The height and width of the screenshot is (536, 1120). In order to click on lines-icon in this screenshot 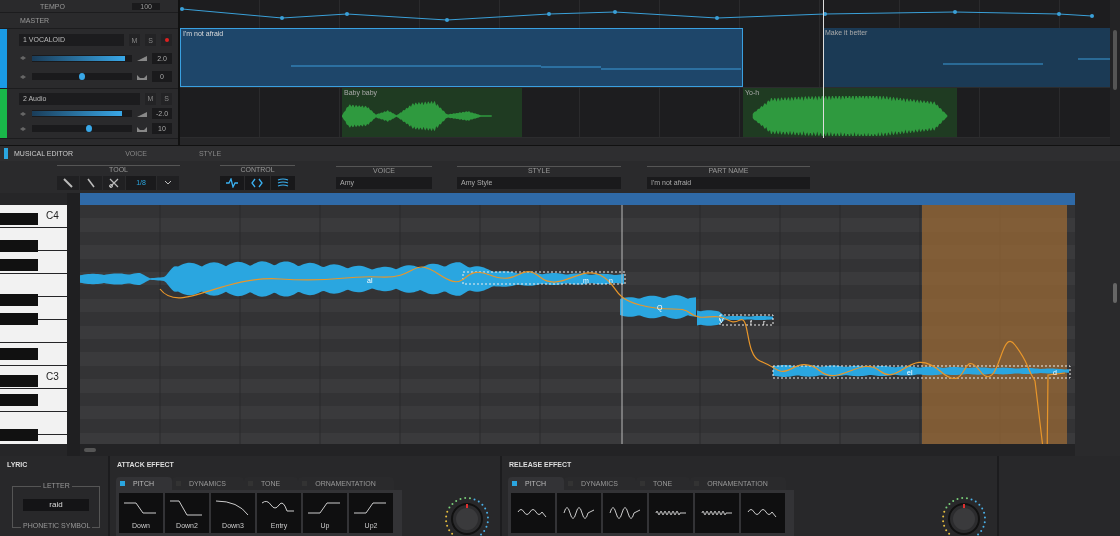, I will do `click(282, 182)`.